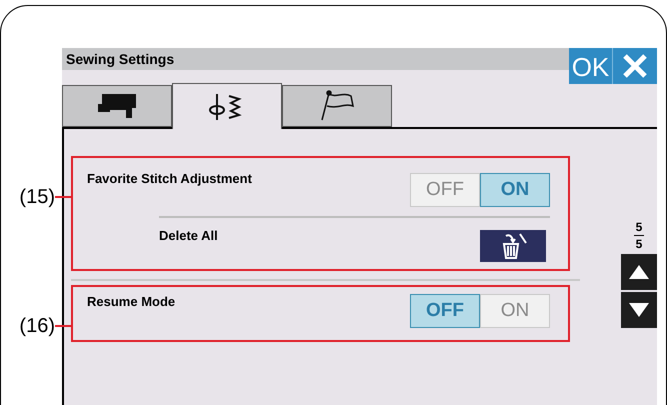  I want to click on flag-icon, so click(337, 106).